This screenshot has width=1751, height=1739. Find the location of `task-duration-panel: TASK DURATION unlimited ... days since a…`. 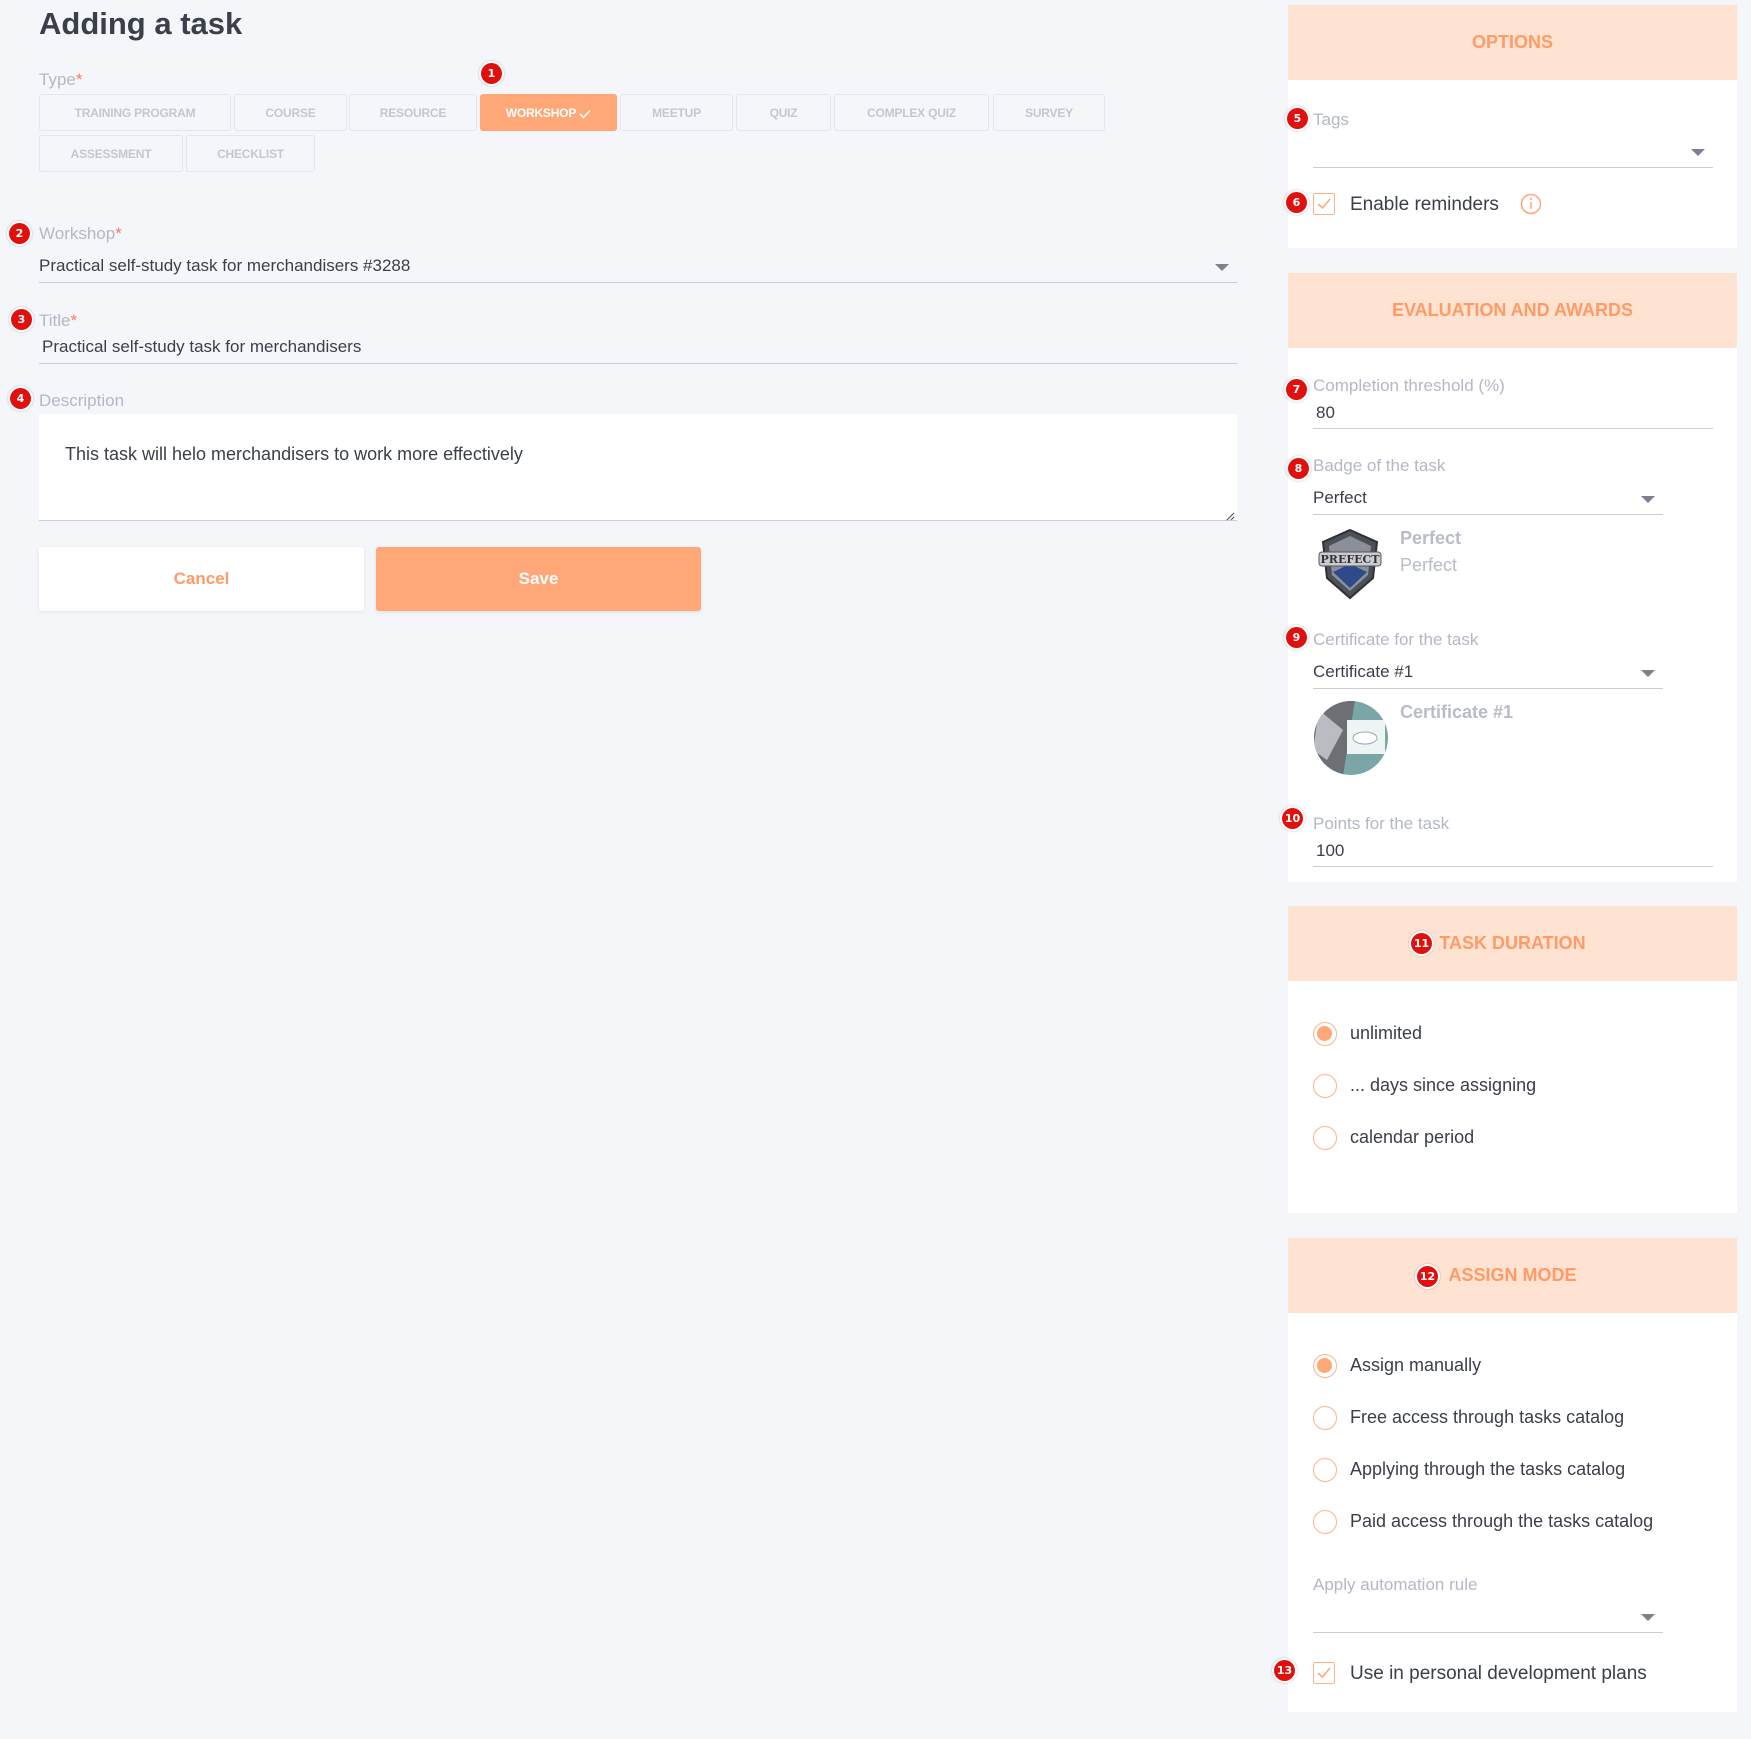

task-duration-panel: TASK DURATION unlimited ... days since a… is located at coordinates (1512, 1059).